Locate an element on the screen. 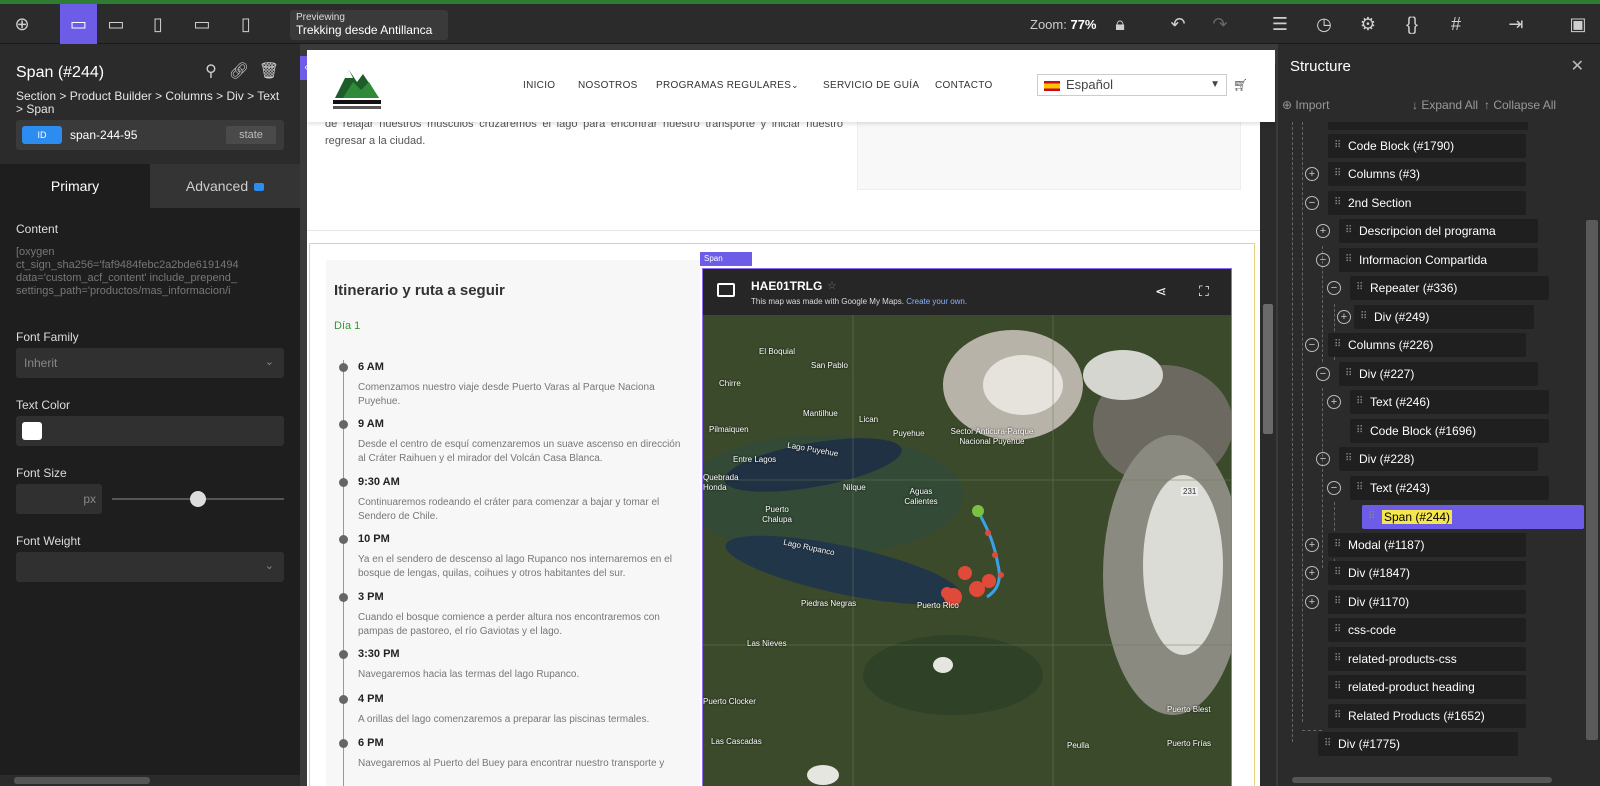 The height and width of the screenshot is (786, 1600). nav-programas-regulares: PROGRAMAS REGULARES is located at coordinates (723, 85).